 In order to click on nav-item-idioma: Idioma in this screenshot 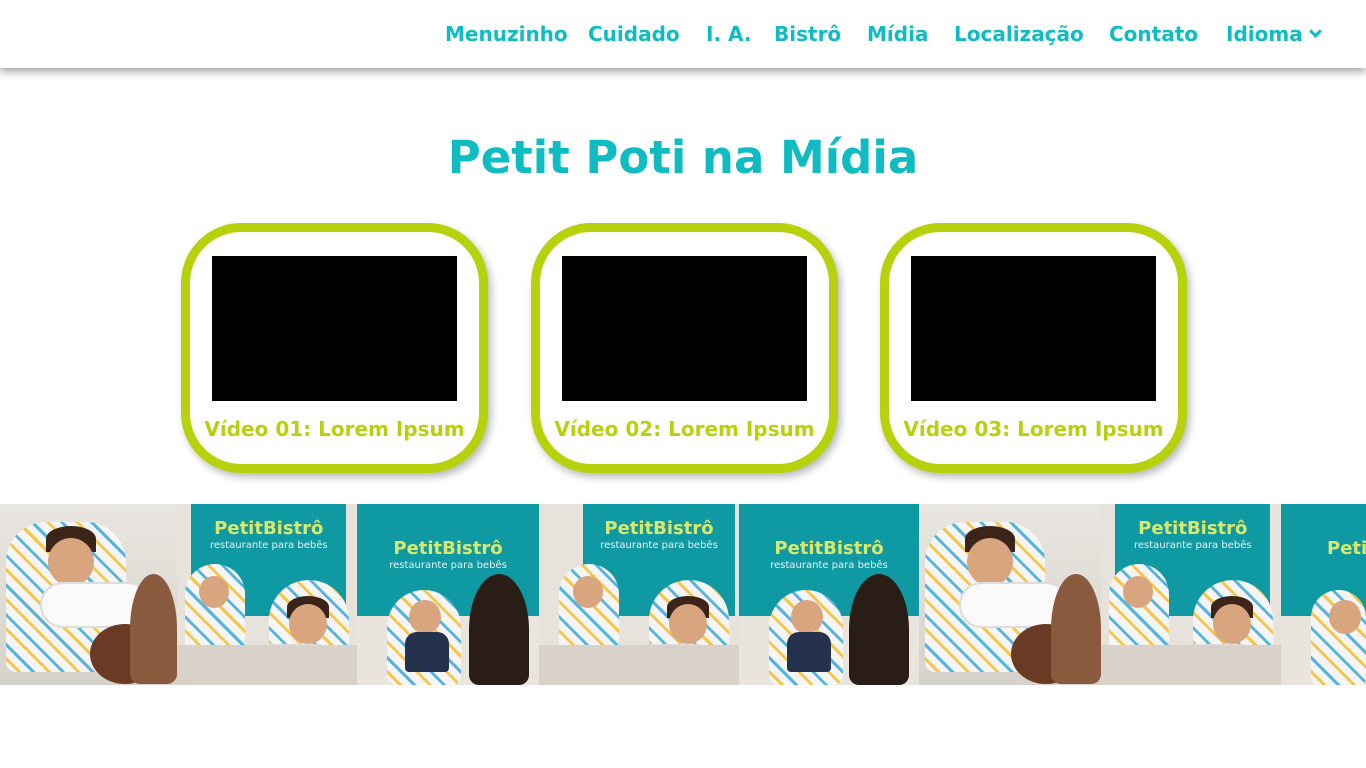, I will do `click(1274, 34)`.